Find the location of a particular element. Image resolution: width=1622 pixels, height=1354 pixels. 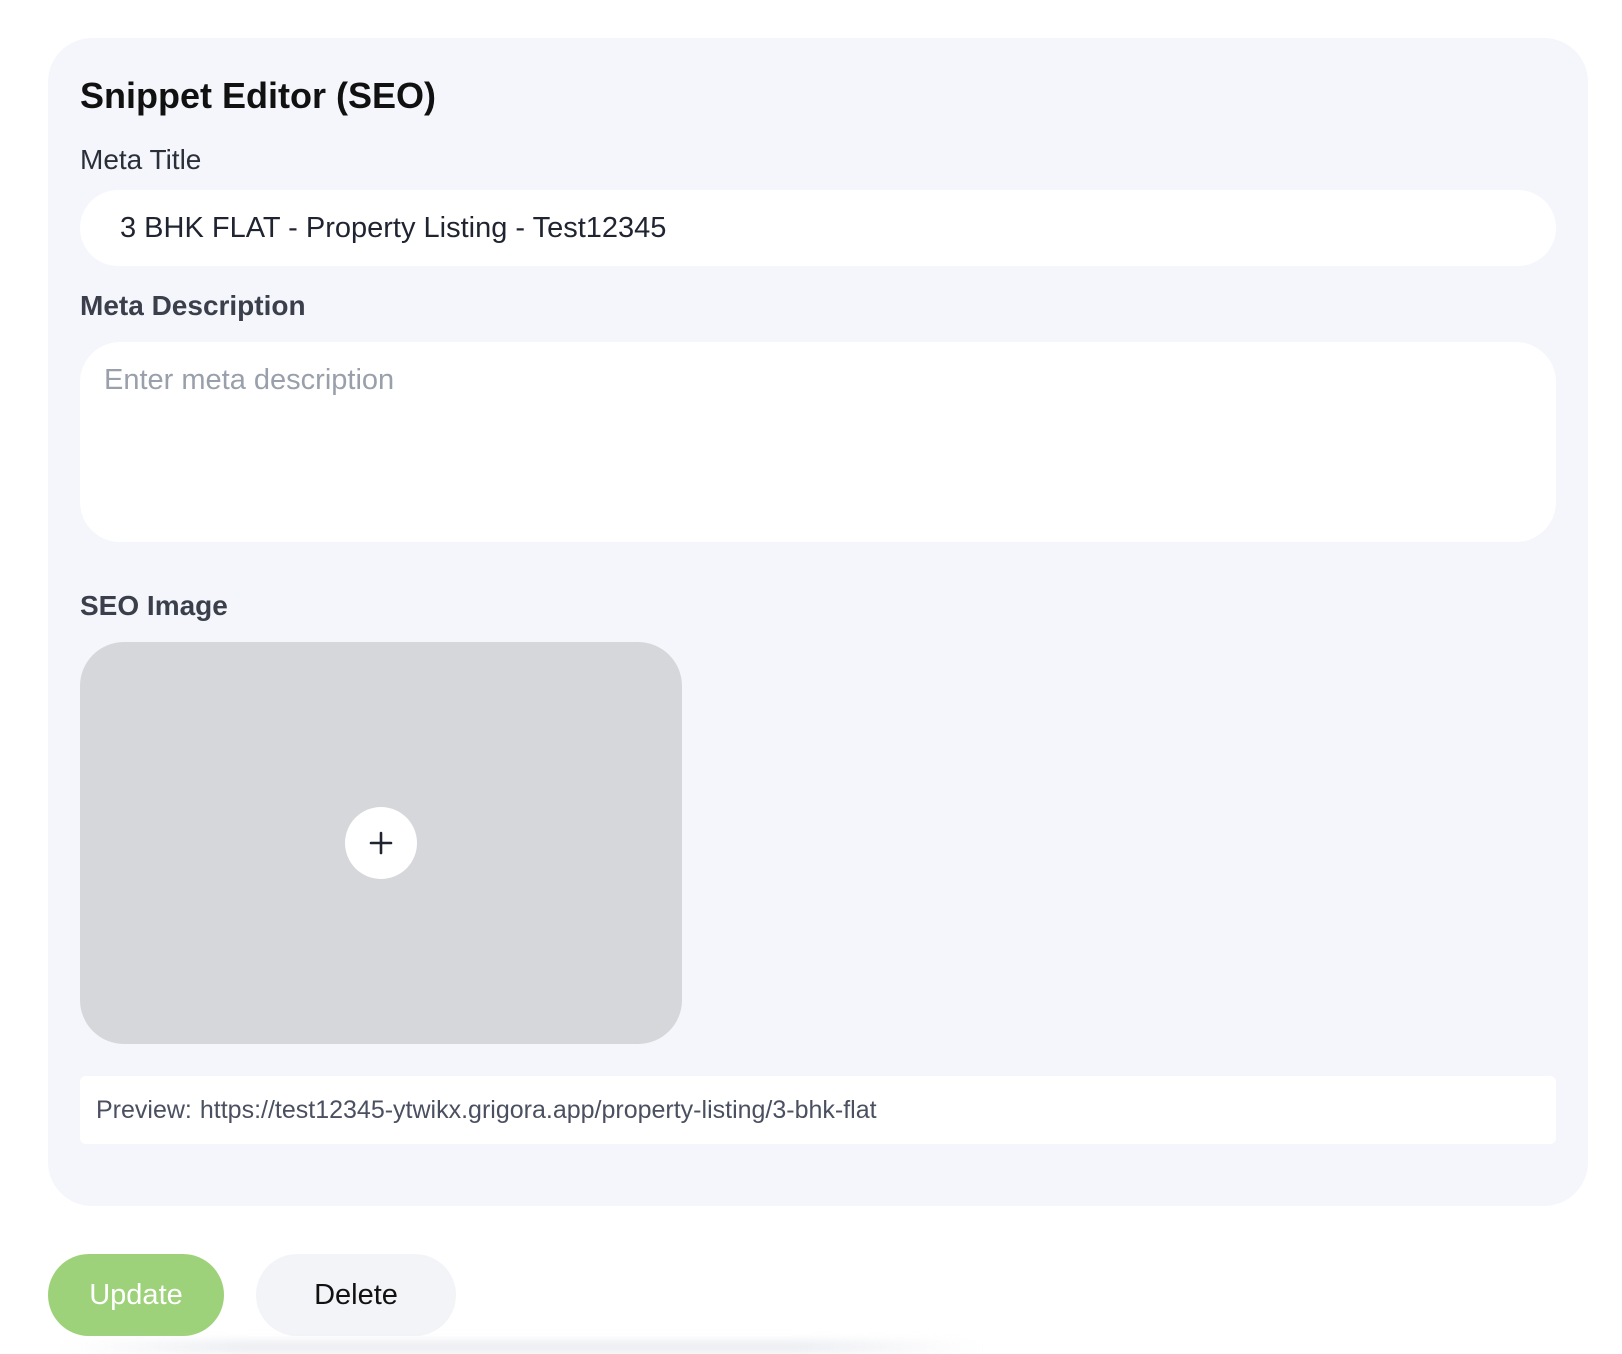

meta-title-label: Meta Title is located at coordinates (141, 159).